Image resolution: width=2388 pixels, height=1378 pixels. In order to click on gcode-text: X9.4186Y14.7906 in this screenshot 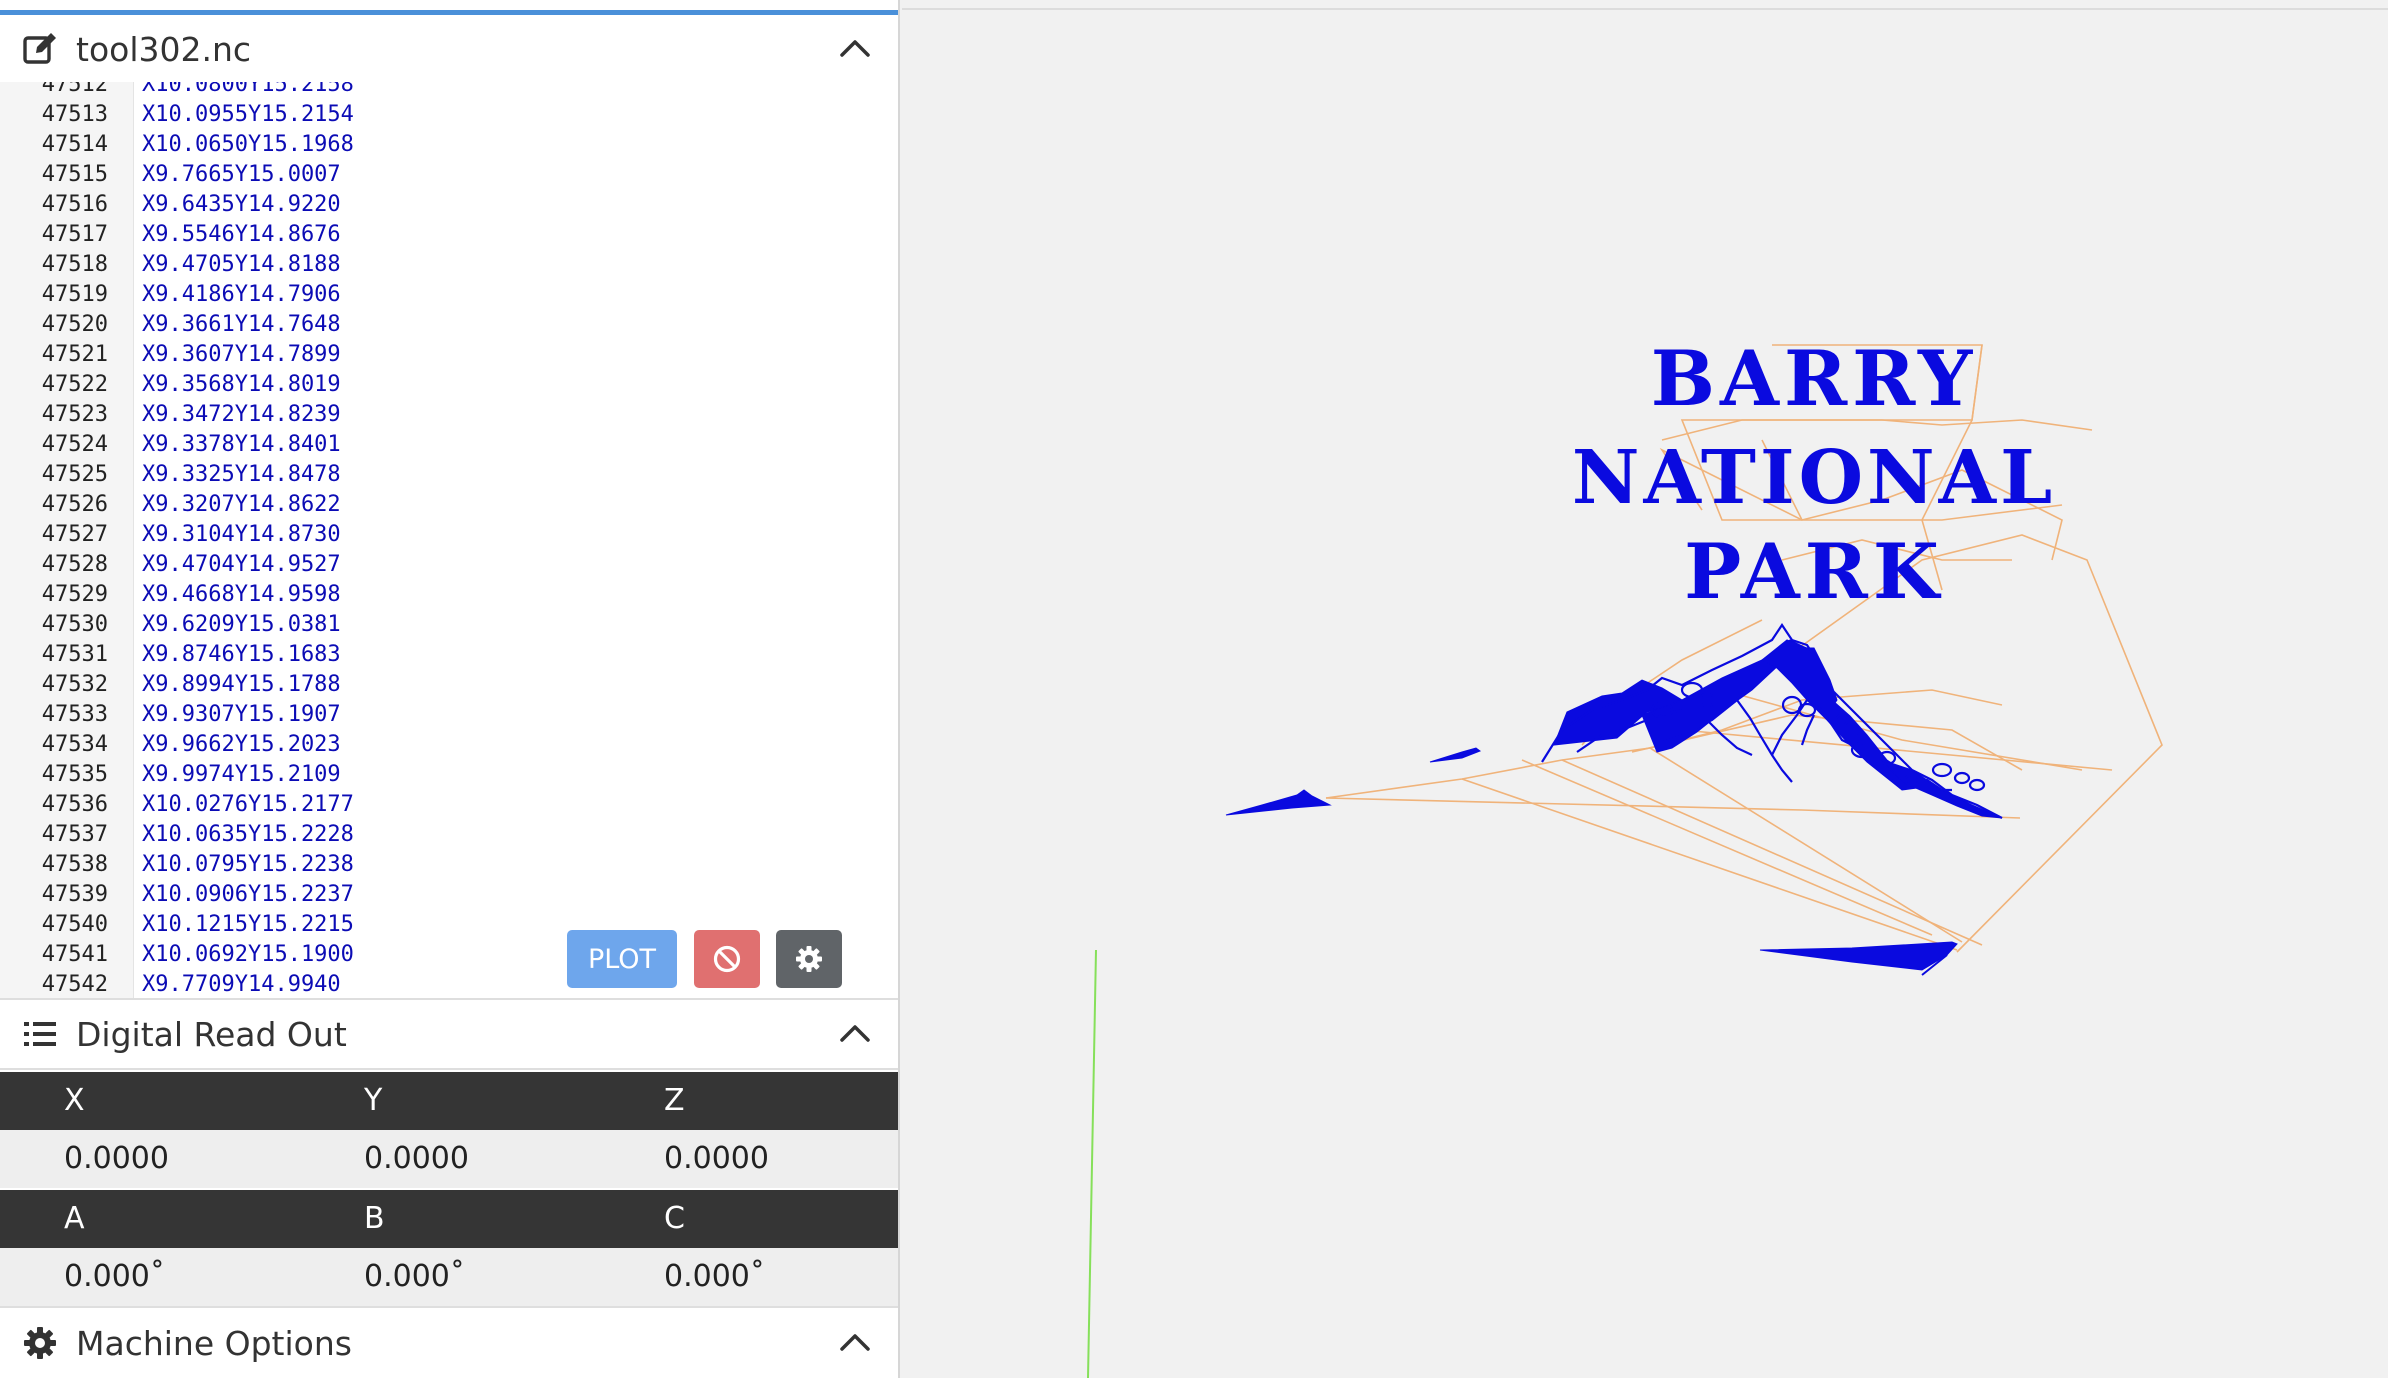, I will do `click(241, 294)`.